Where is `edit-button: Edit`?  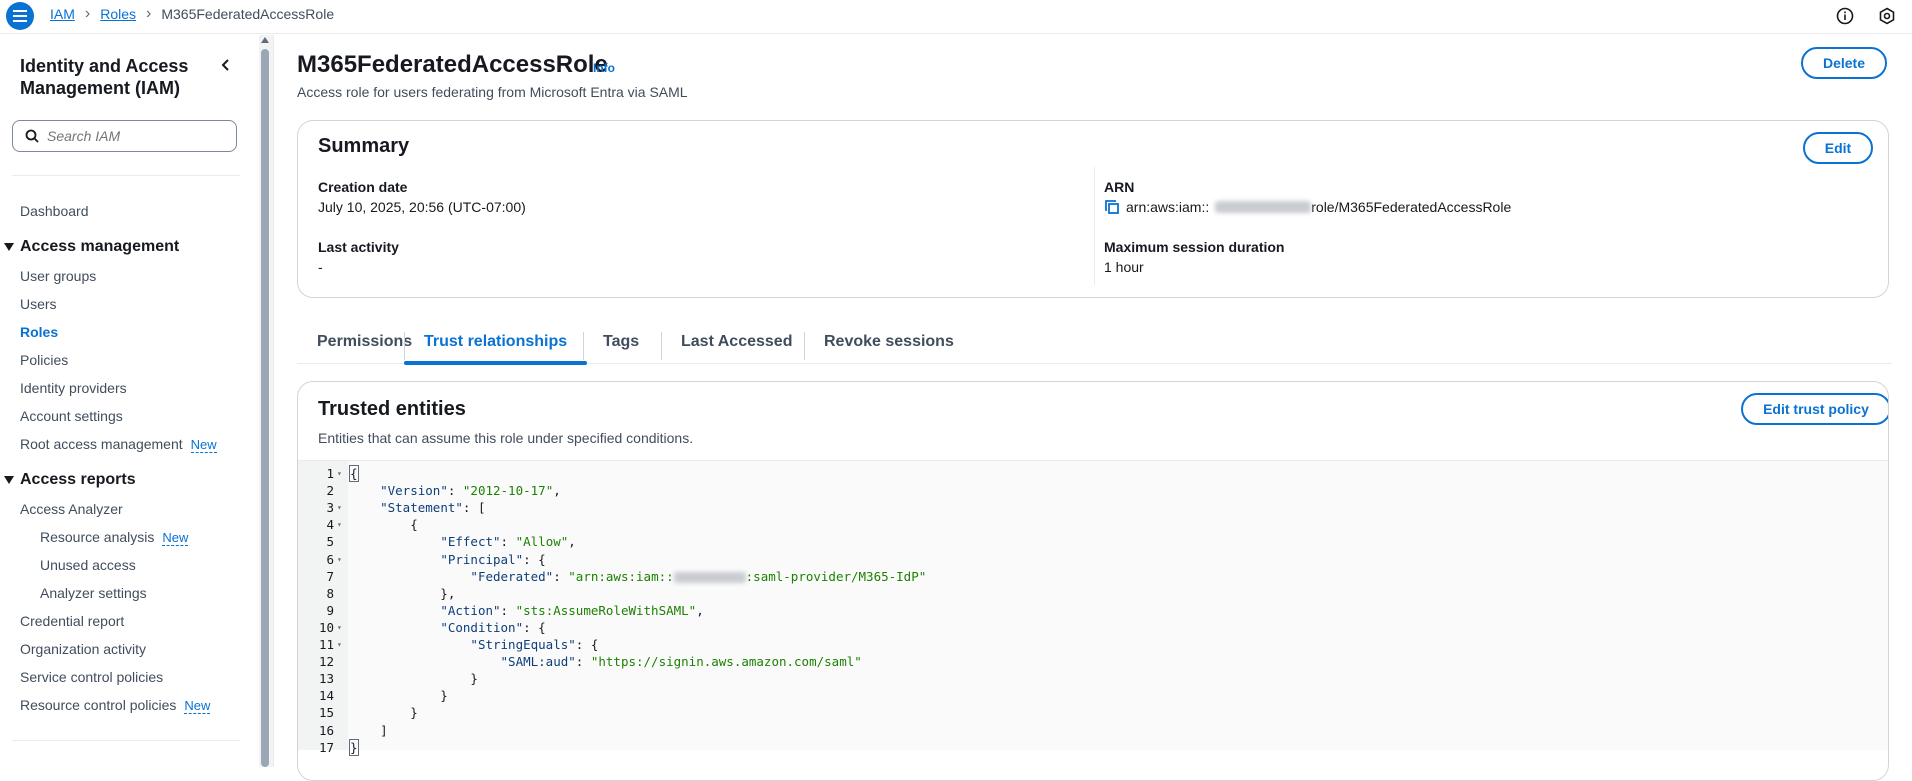
edit-button: Edit is located at coordinates (1838, 148).